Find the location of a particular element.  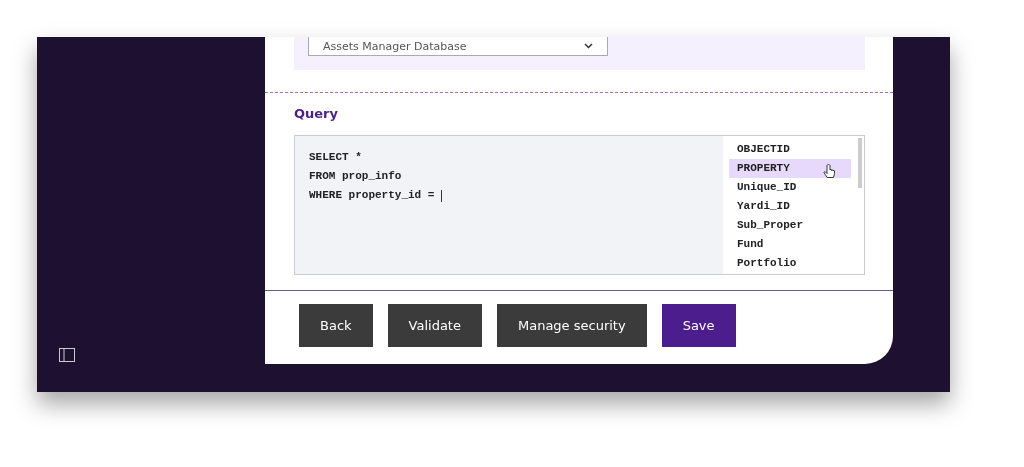

suggestion-item: Unique_ID is located at coordinates (790, 187).